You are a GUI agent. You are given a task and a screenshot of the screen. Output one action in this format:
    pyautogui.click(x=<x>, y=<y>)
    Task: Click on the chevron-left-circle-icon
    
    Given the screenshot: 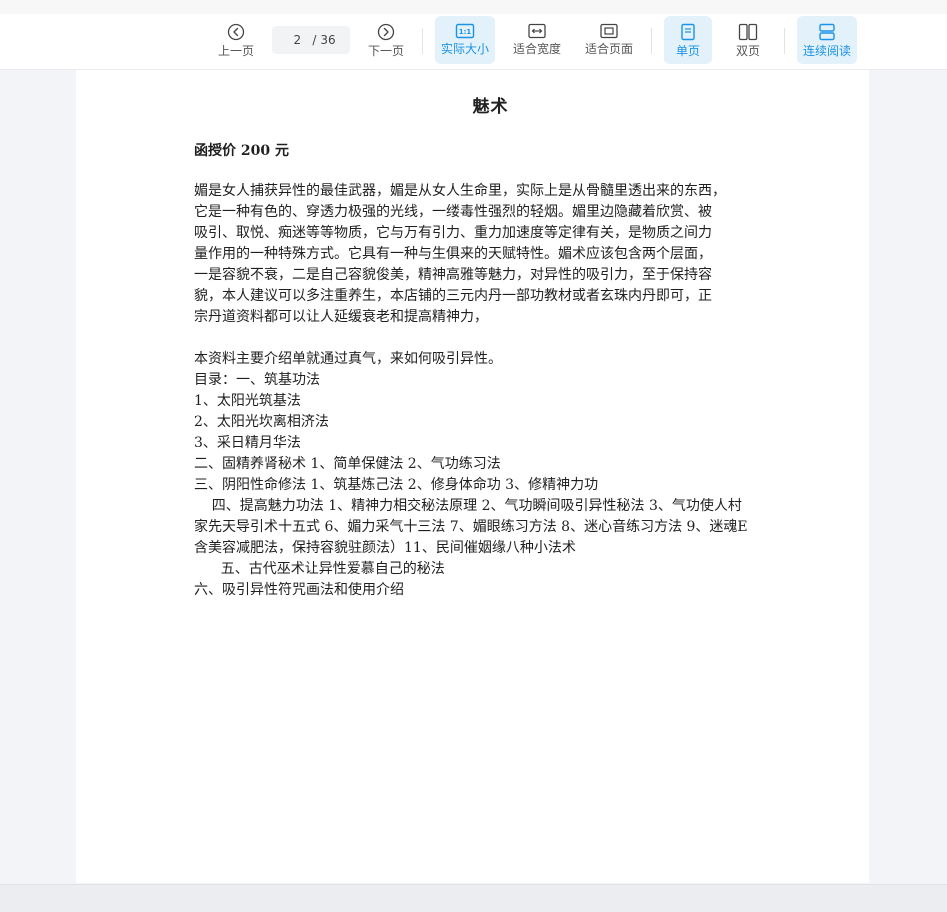 What is the action you would take?
    pyautogui.click(x=236, y=32)
    